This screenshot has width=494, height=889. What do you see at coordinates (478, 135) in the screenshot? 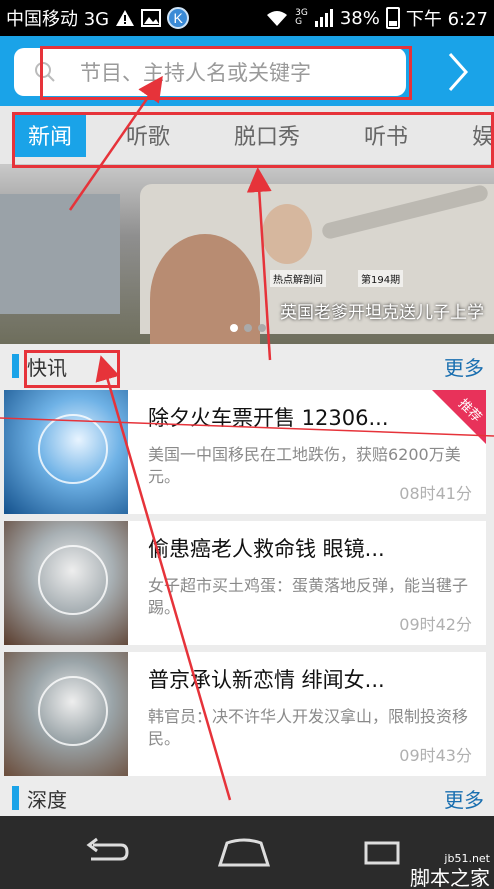
I see `tab-entertainment: 娱` at bounding box center [478, 135].